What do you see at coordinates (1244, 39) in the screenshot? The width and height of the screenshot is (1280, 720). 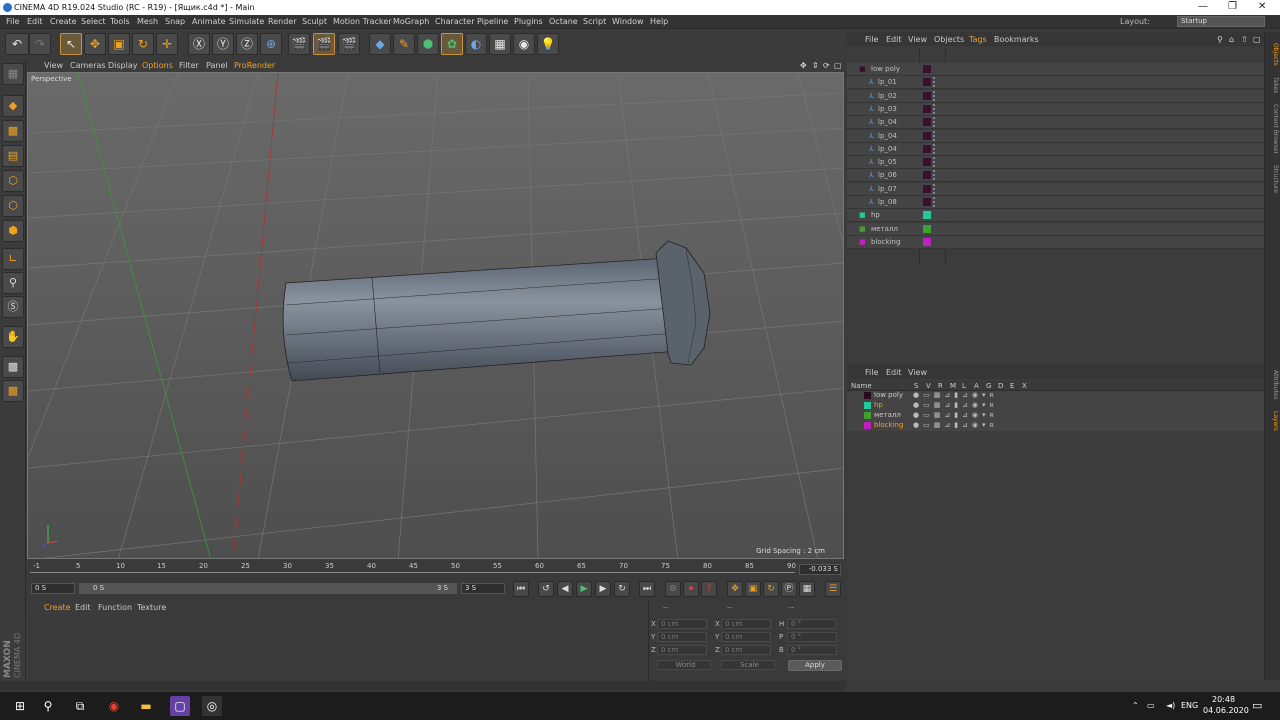 I see `up-arrow-icon: ⇧` at bounding box center [1244, 39].